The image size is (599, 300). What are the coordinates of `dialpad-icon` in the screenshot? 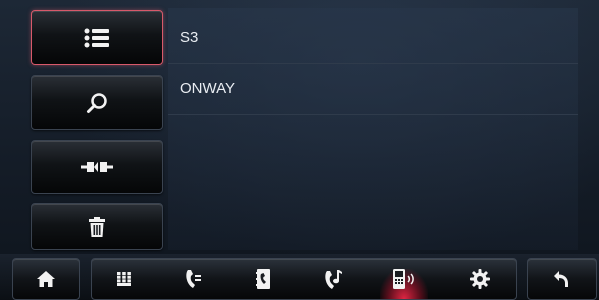 It's located at (124, 279).